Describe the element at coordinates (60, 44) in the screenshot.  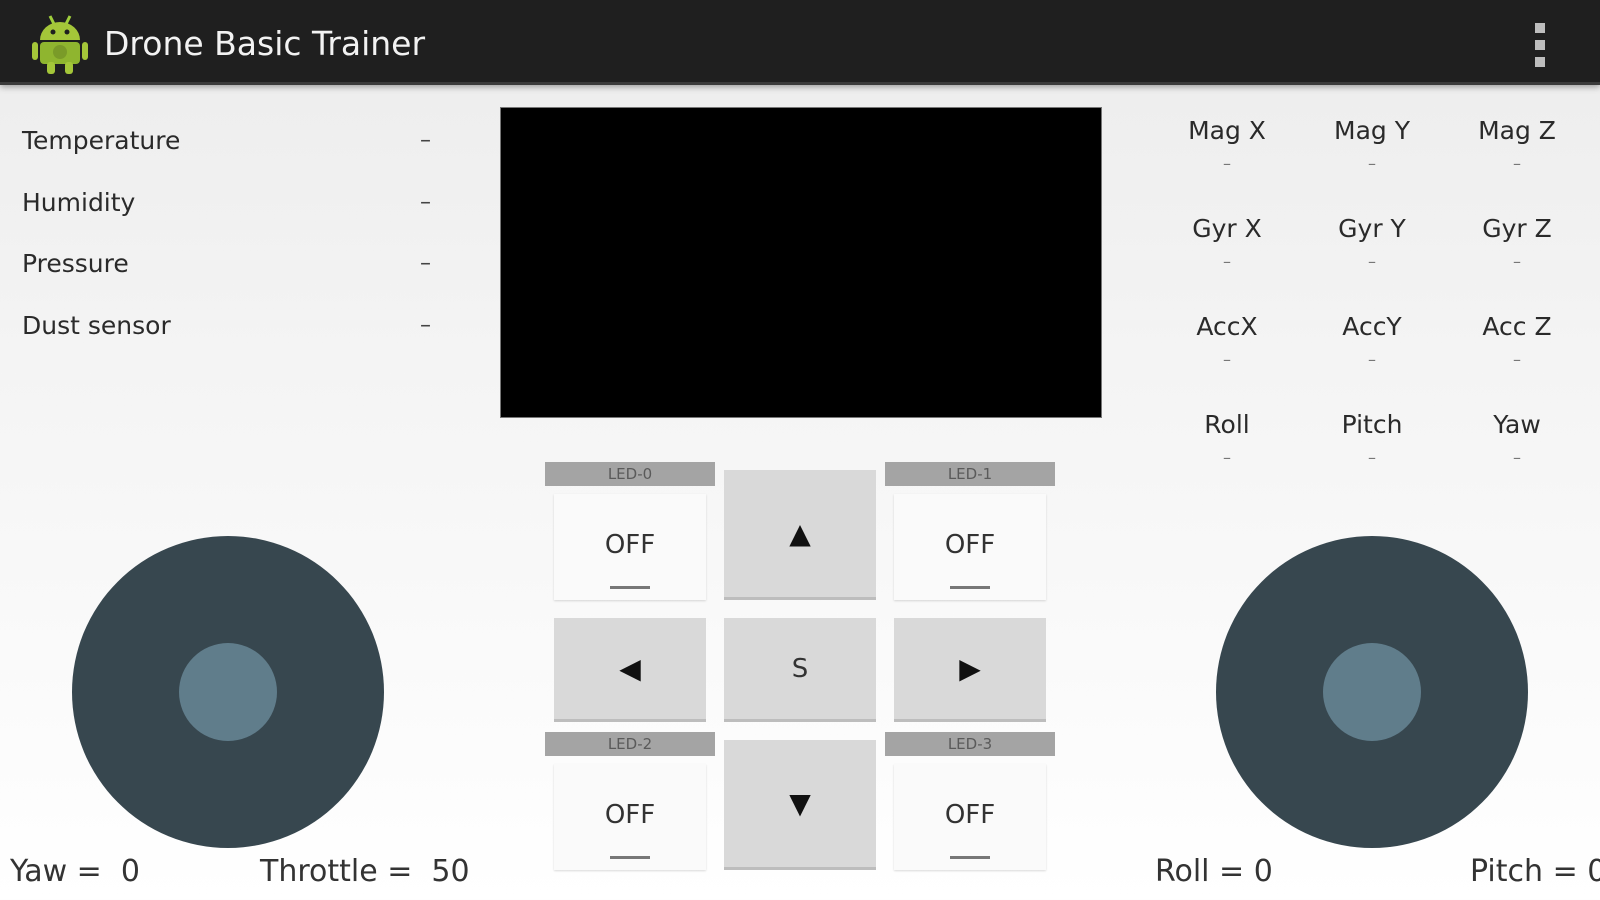
I see `android-robot-icon` at that location.